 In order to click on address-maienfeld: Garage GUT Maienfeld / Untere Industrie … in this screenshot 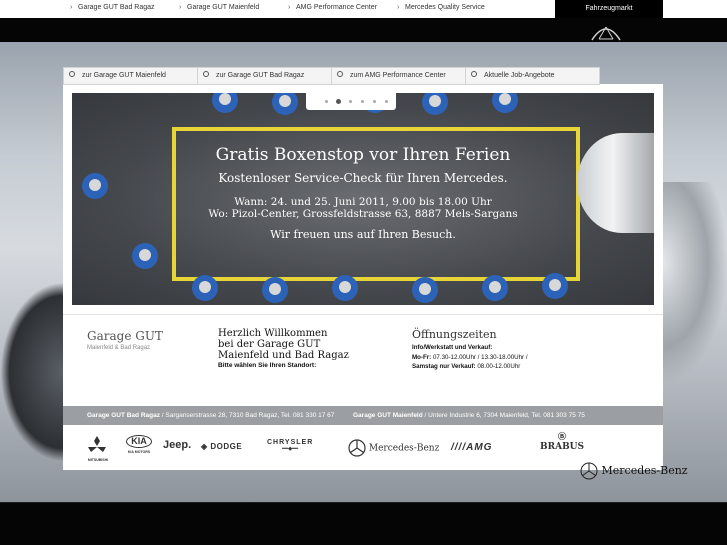, I will do `click(469, 415)`.